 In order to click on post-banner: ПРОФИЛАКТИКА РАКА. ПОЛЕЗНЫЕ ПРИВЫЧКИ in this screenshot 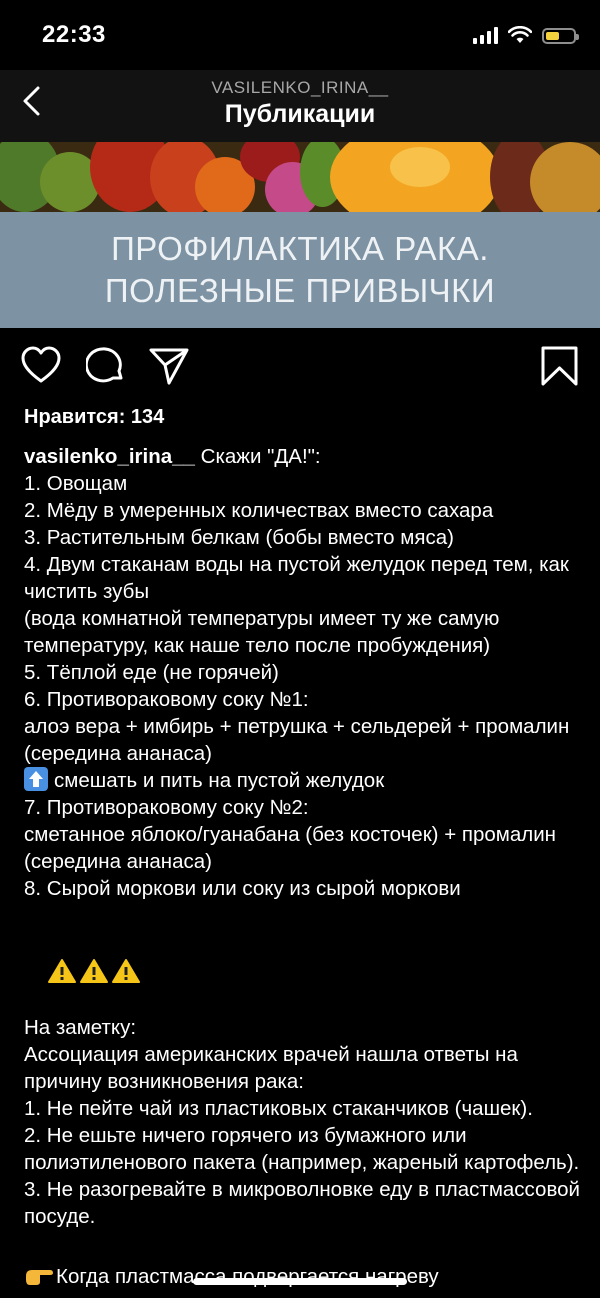, I will do `click(300, 270)`.